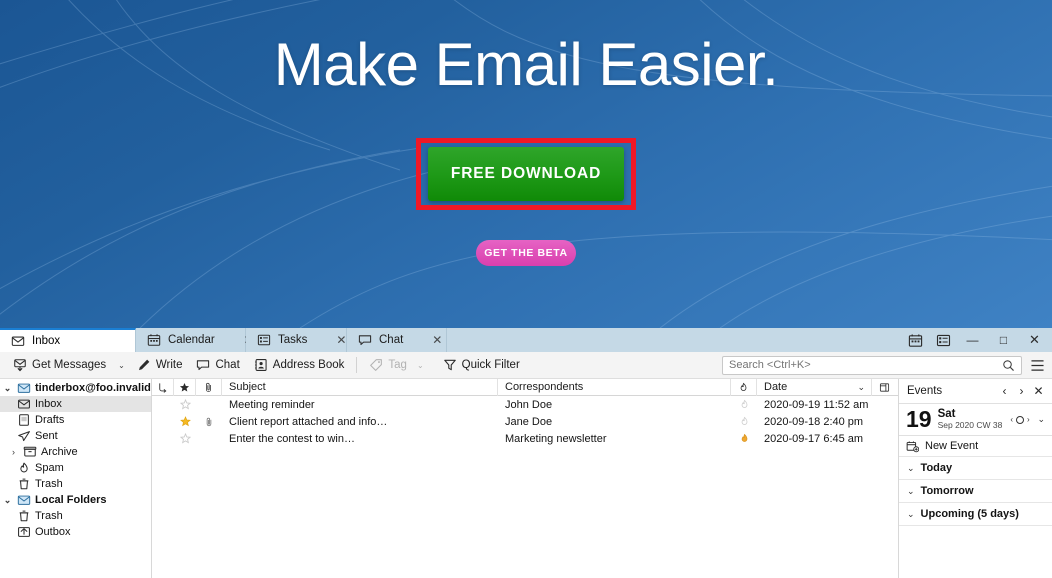 Image resolution: width=1052 pixels, height=578 pixels. I want to click on tasks-icon-button, so click(943, 340).